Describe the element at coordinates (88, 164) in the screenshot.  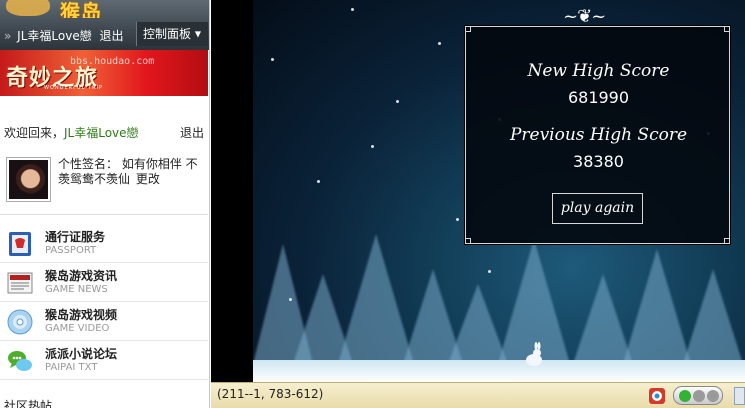
I see `signature-label: 个性签名：` at that location.